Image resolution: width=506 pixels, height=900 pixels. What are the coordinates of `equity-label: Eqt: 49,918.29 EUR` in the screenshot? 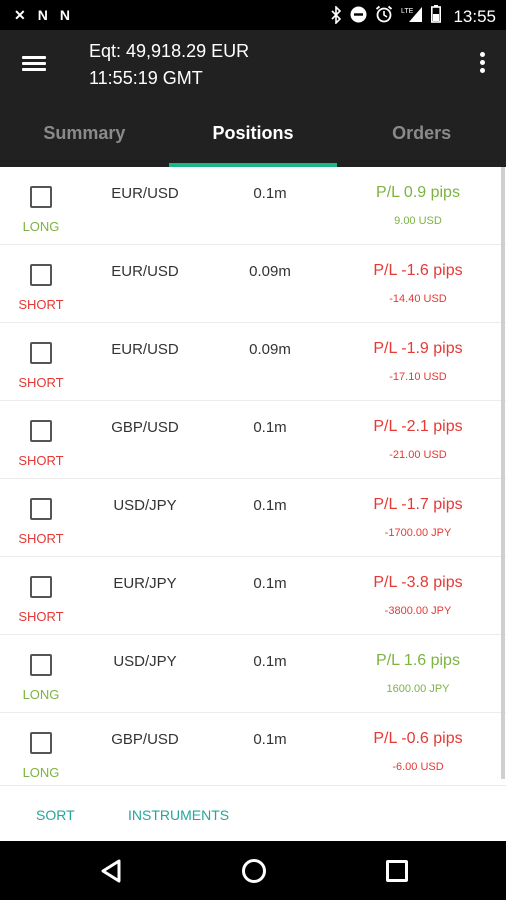 It's located at (169, 51).